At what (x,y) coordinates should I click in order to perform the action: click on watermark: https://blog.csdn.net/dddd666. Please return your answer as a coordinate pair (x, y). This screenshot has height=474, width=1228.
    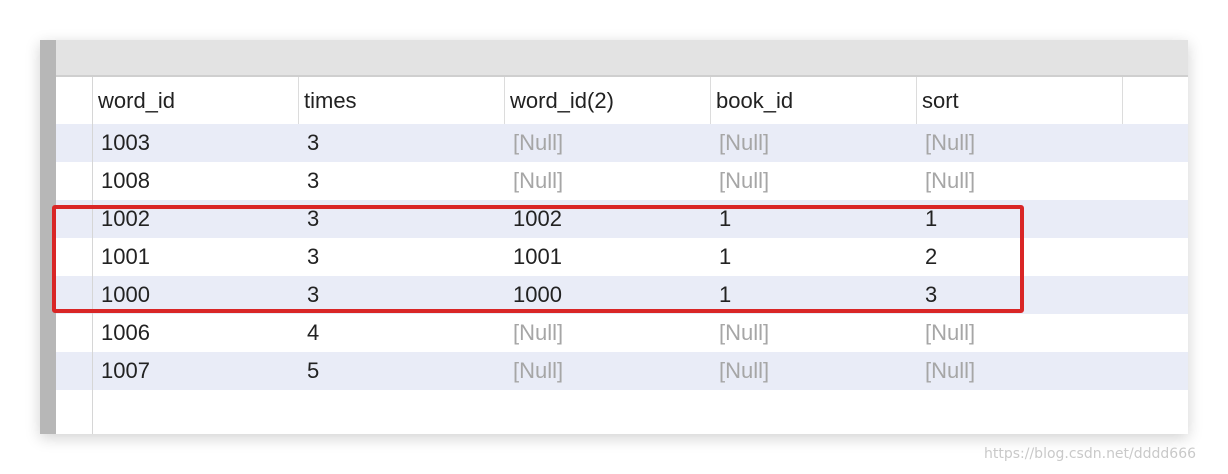
    Looking at the image, I should click on (1090, 454).